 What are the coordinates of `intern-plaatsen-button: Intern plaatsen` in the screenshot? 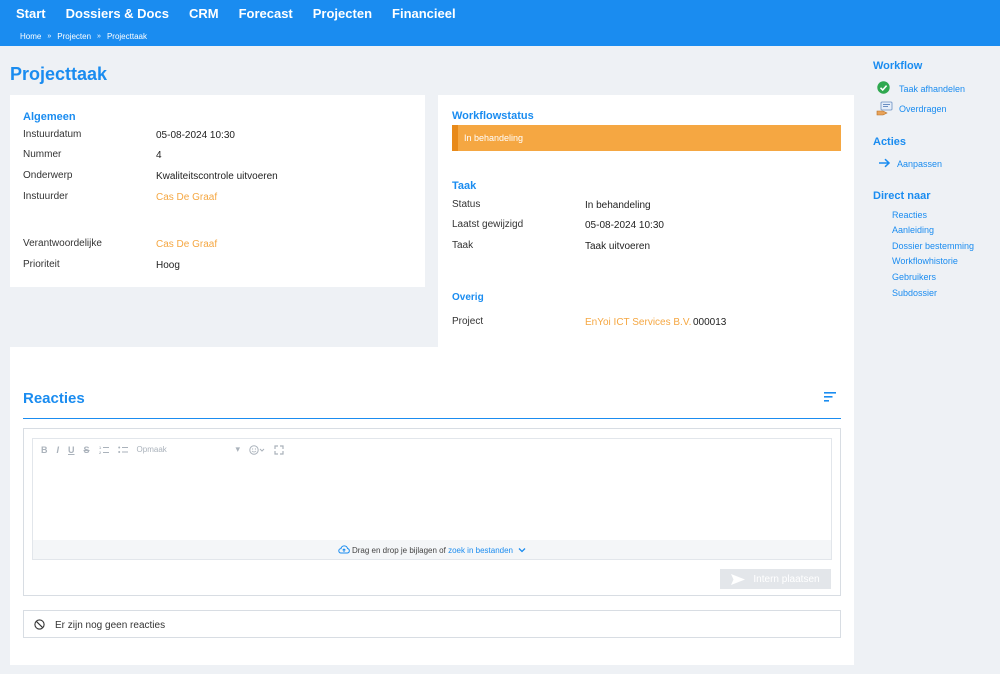 It's located at (775, 579).